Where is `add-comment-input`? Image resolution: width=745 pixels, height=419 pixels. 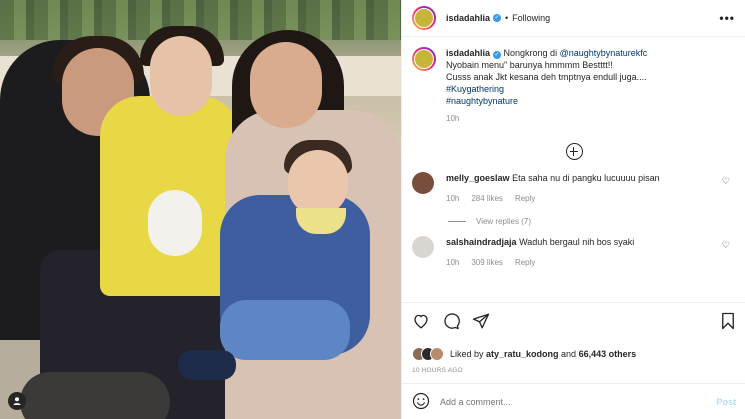 add-comment-input is located at coordinates (578, 401).